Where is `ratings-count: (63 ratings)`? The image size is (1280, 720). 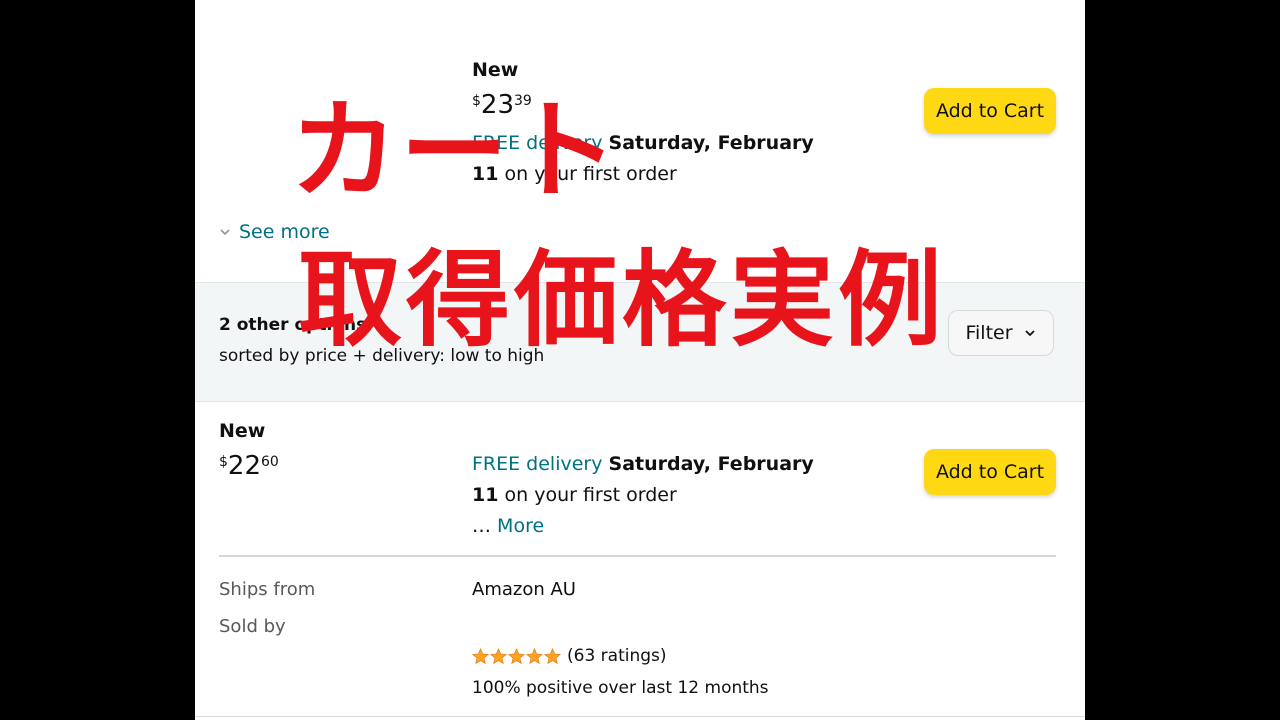 ratings-count: (63 ratings) is located at coordinates (617, 656).